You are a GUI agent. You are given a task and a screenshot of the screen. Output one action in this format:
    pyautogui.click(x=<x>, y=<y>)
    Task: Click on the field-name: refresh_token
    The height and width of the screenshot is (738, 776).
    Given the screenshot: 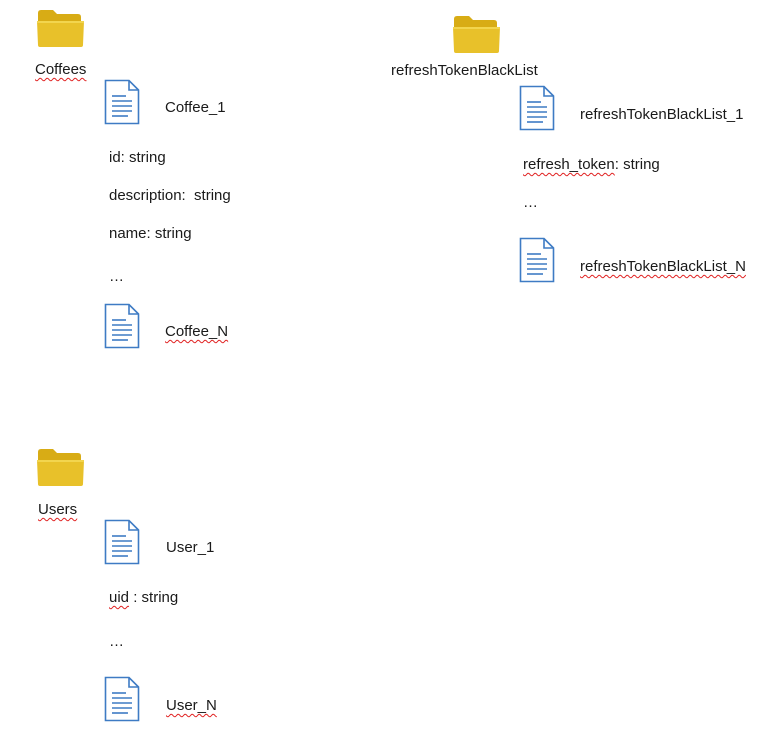 What is the action you would take?
    pyautogui.click(x=569, y=164)
    